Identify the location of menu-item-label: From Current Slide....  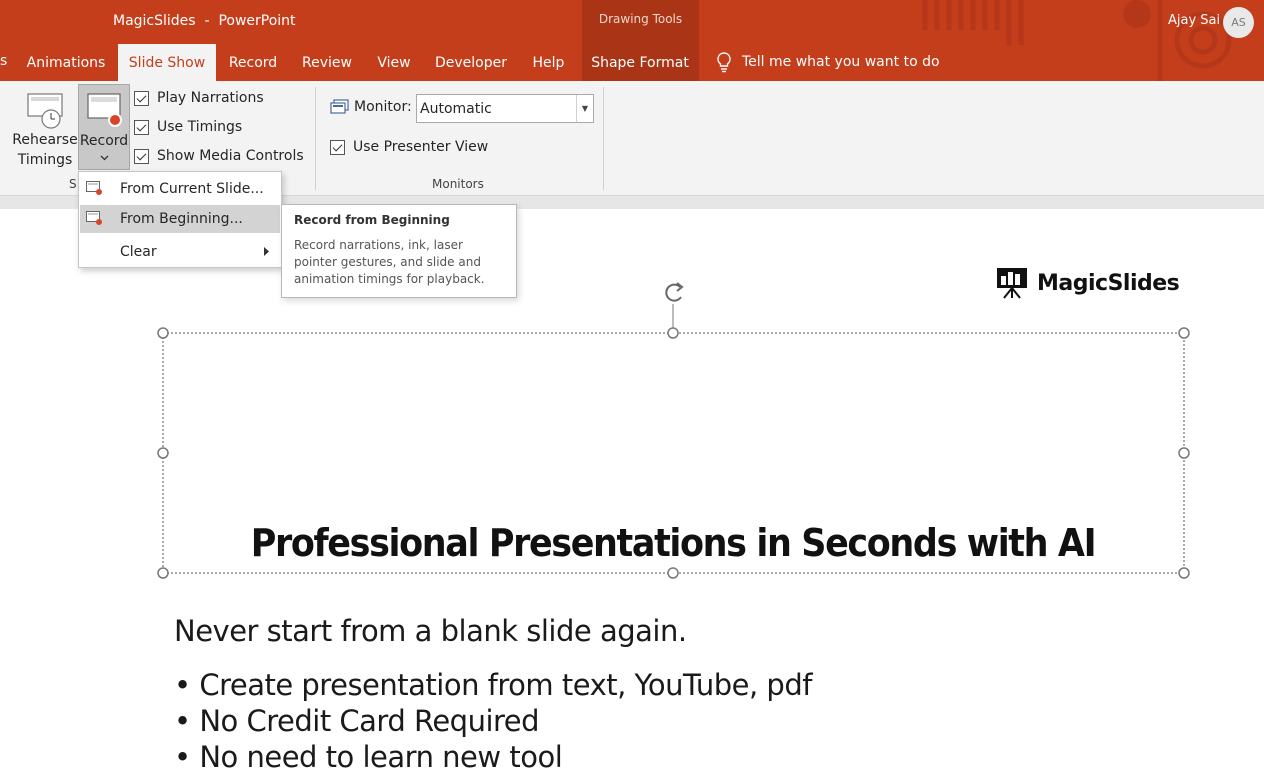
(192, 189).